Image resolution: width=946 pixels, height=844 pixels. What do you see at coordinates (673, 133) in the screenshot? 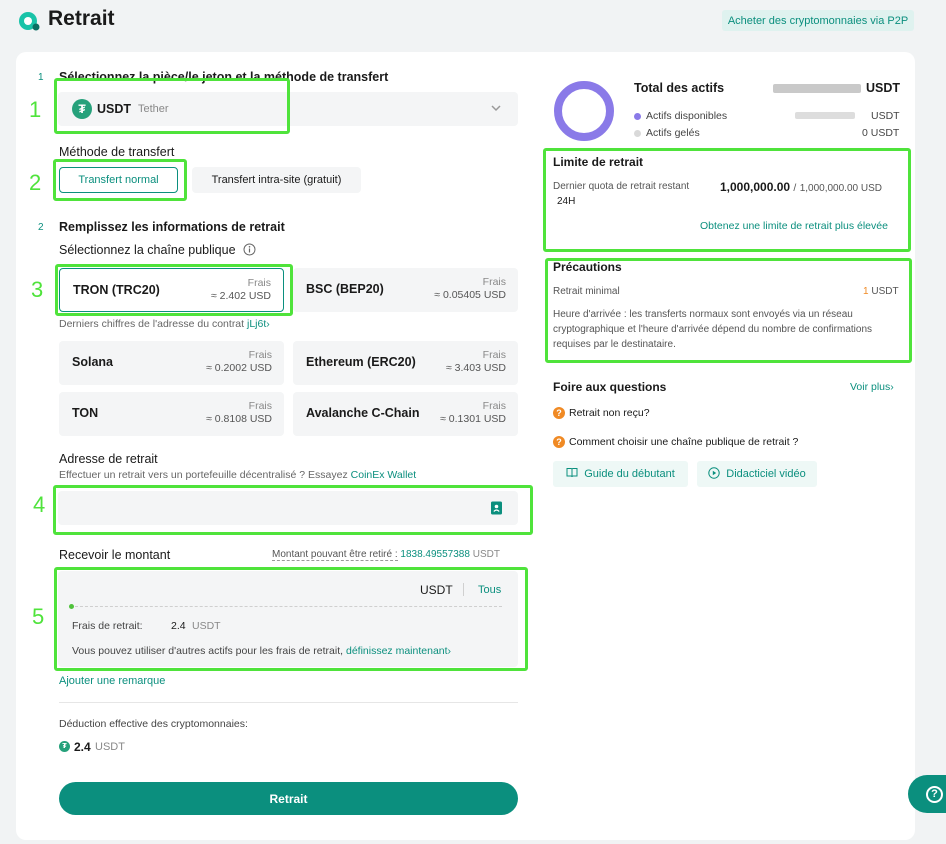
I see `frozen-assets-label: Actifs gelés` at bounding box center [673, 133].